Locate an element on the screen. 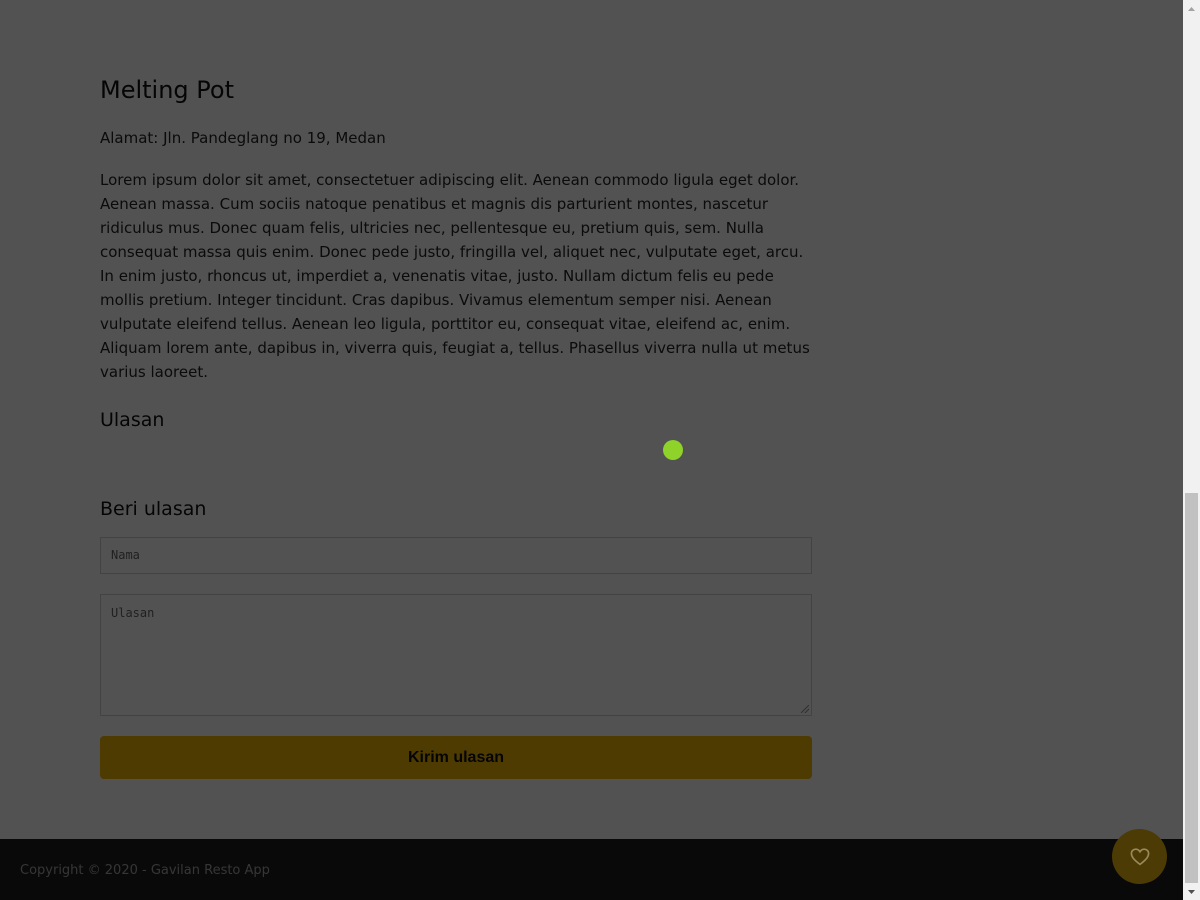 The width and height of the screenshot is (1200, 900). review-textarea-placeholder: Ulasan is located at coordinates (133, 613).